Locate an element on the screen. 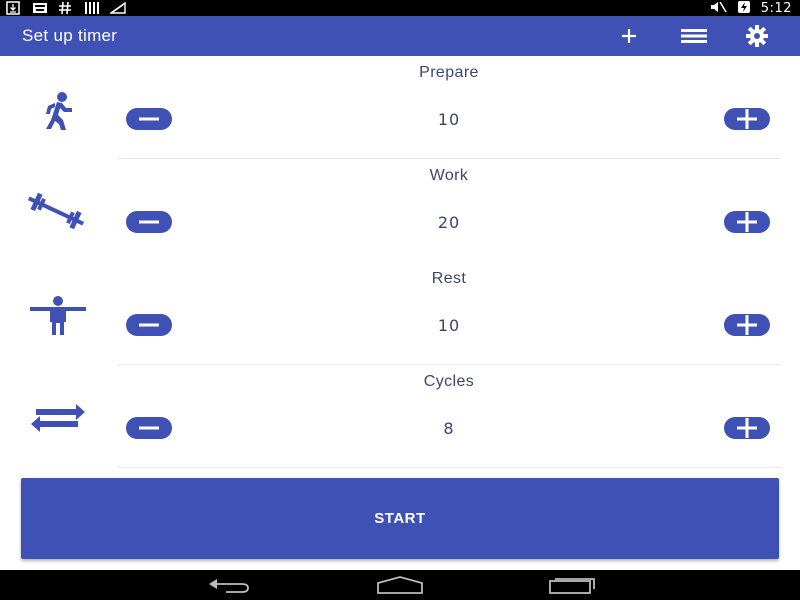 The width and height of the screenshot is (800, 600). home-button is located at coordinates (400, 585).